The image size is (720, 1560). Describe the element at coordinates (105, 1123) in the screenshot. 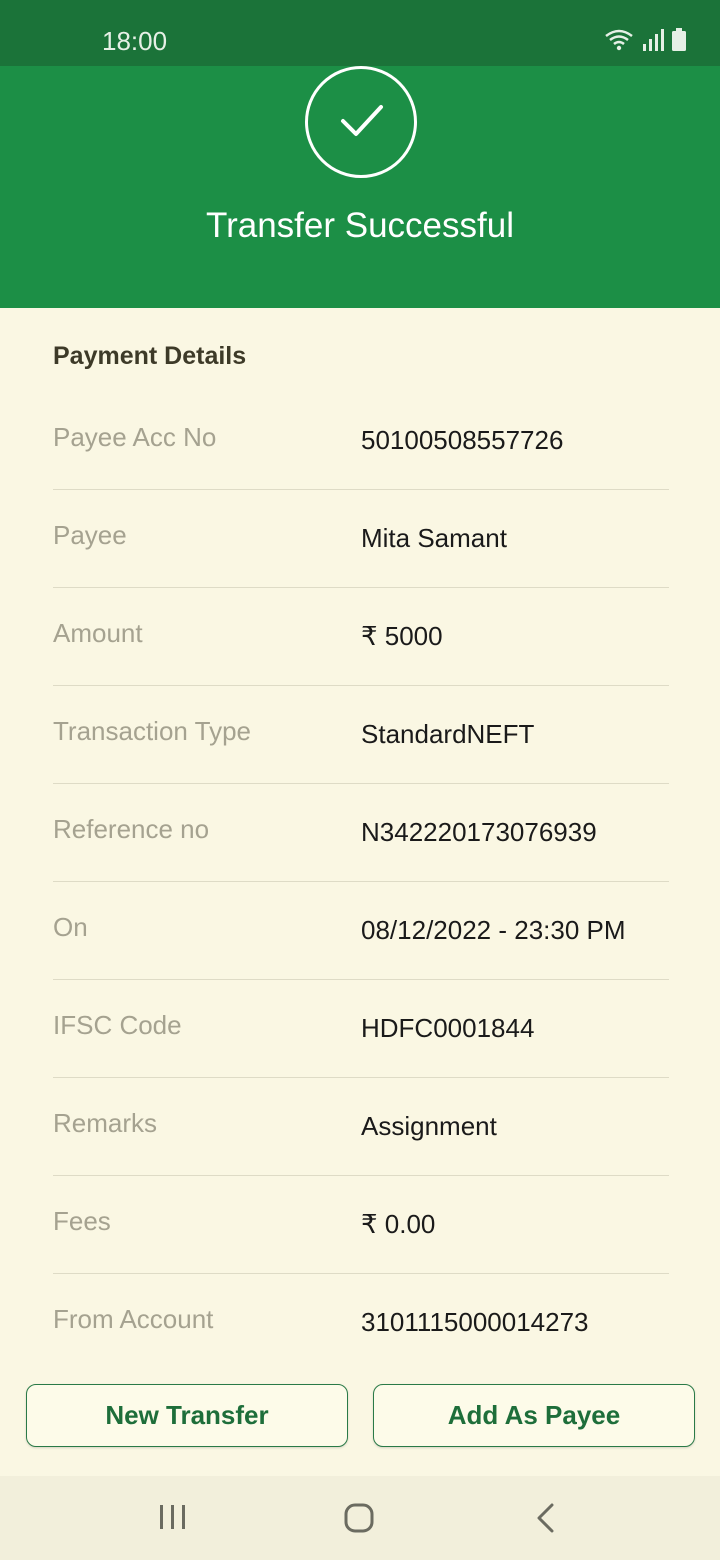

I see `detail-label: Remarks` at that location.